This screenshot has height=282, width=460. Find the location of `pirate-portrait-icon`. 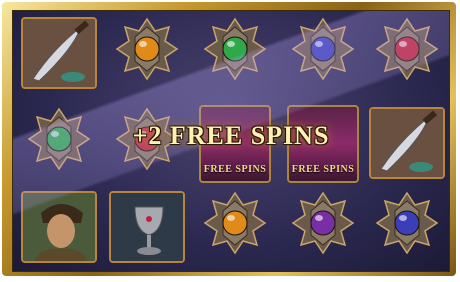

pirate-portrait-icon is located at coordinates (59, 227).